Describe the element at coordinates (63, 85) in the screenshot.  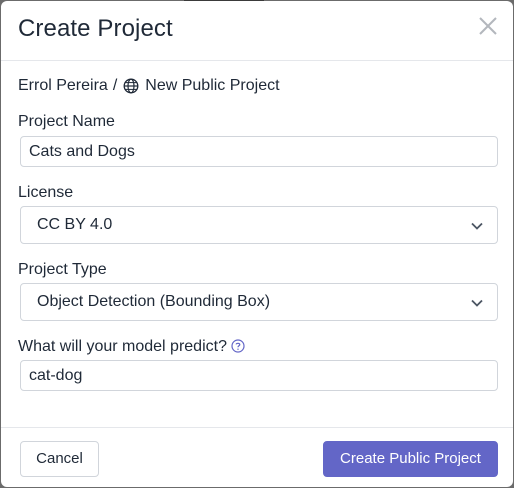
I see `breadcrumb-owner: Errol Pereira` at that location.